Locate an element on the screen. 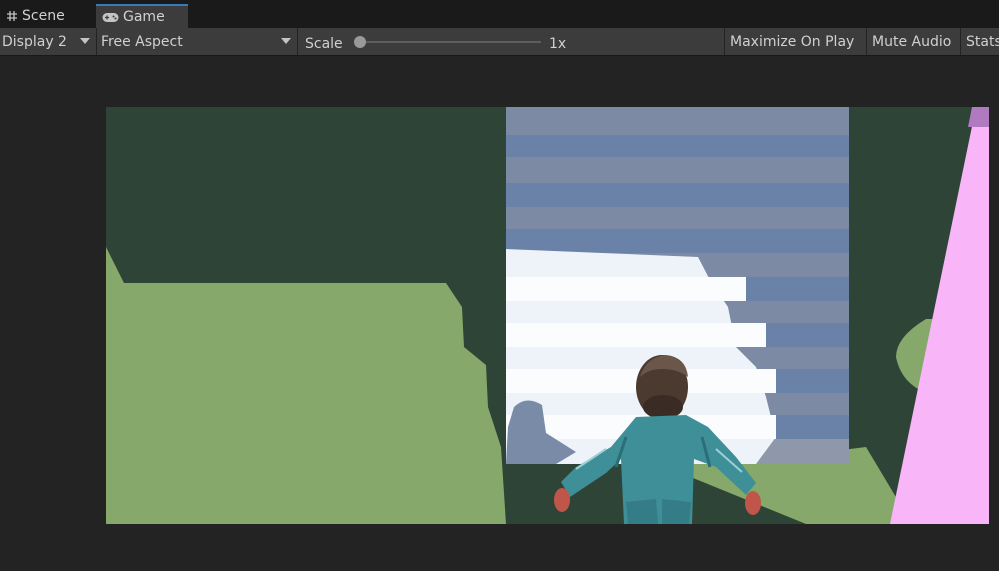  mute-audio-toggle: Mute Audio is located at coordinates (913, 41).